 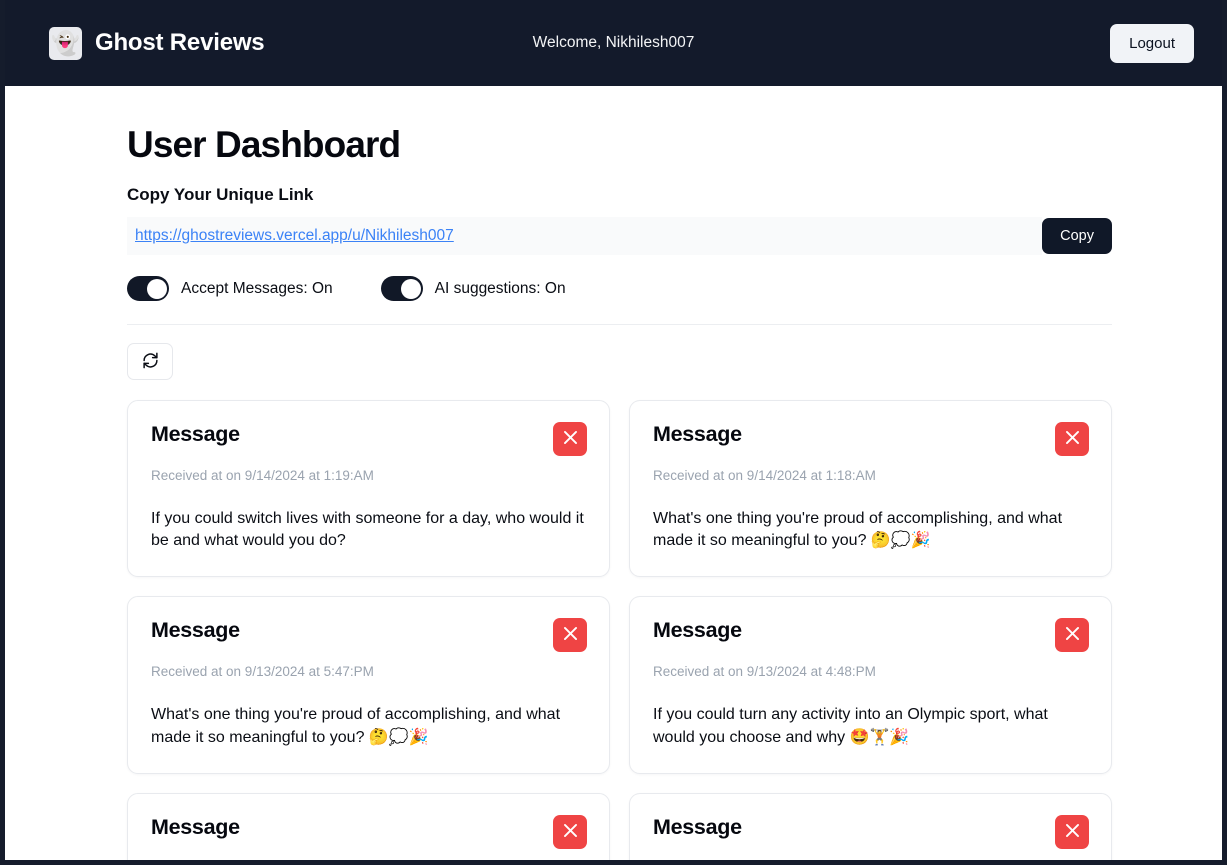 I want to click on ai-suggestions-toggle, so click(x=401, y=288).